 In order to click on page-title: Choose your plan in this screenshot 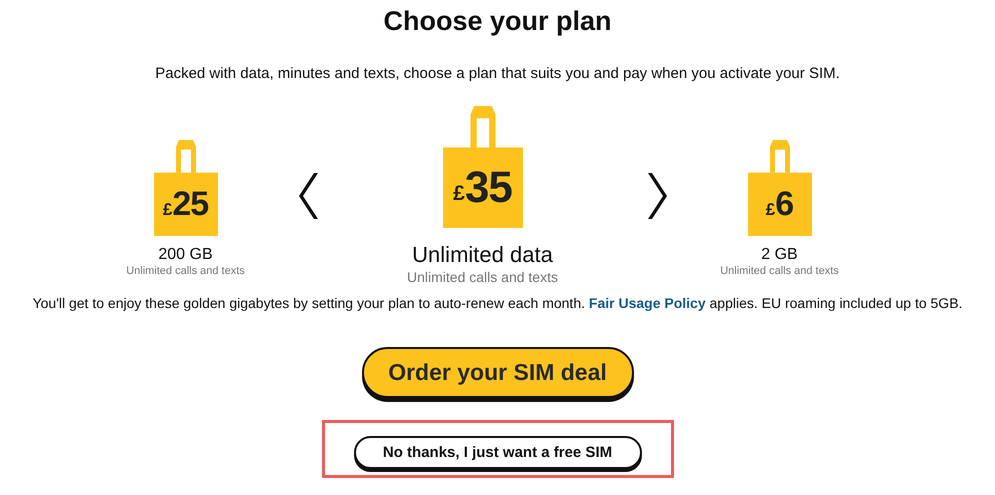, I will do `click(497, 21)`.